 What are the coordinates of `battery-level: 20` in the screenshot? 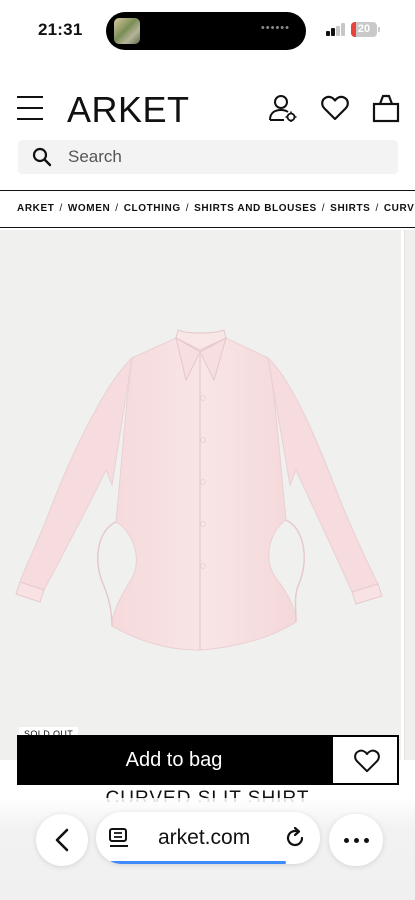 It's located at (364, 29).